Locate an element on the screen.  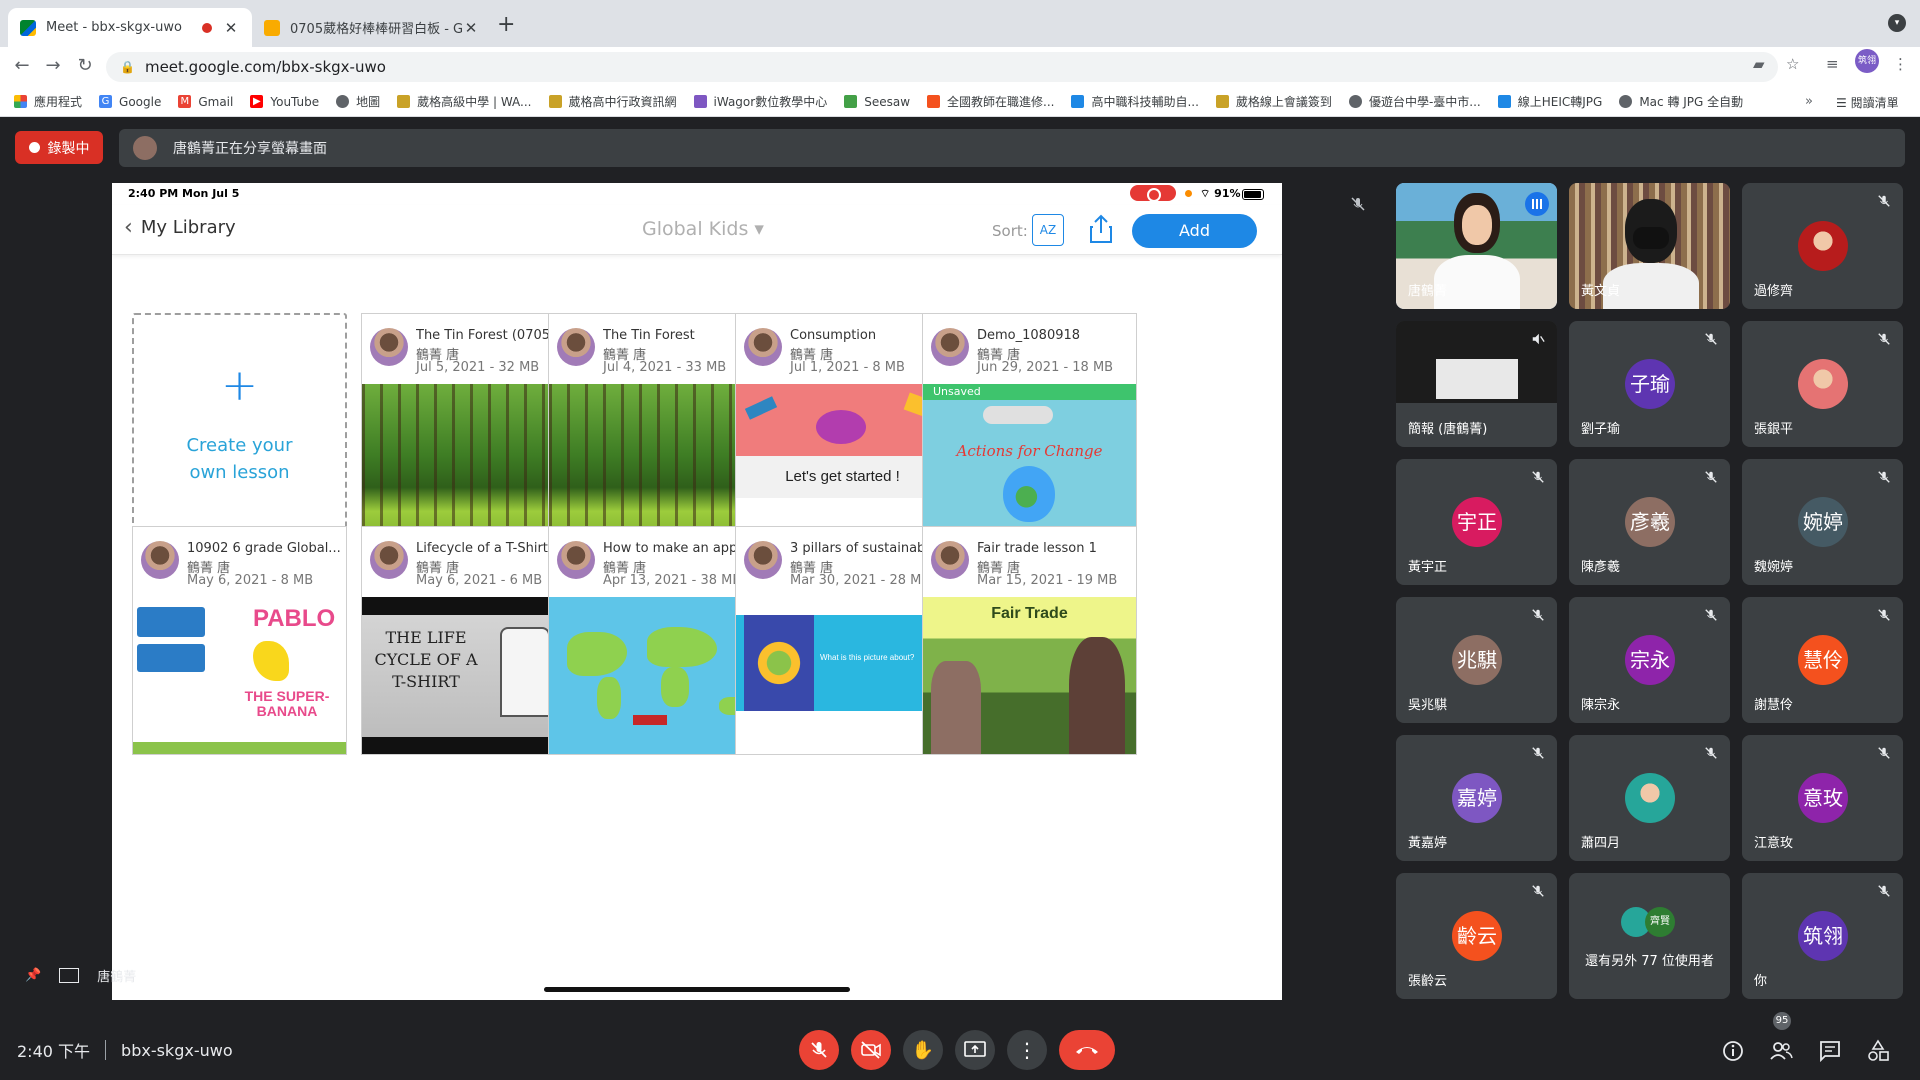
participant-tile: 過修齊 is located at coordinates (1822, 246).